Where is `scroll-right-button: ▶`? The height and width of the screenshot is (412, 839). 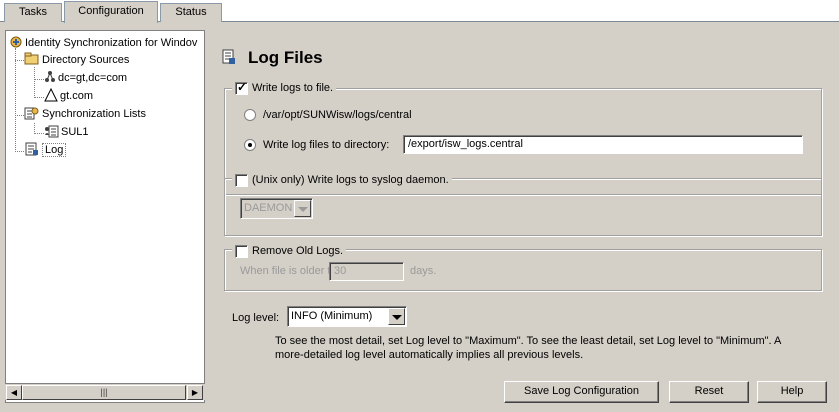
scroll-right-button: ▶ is located at coordinates (195, 392).